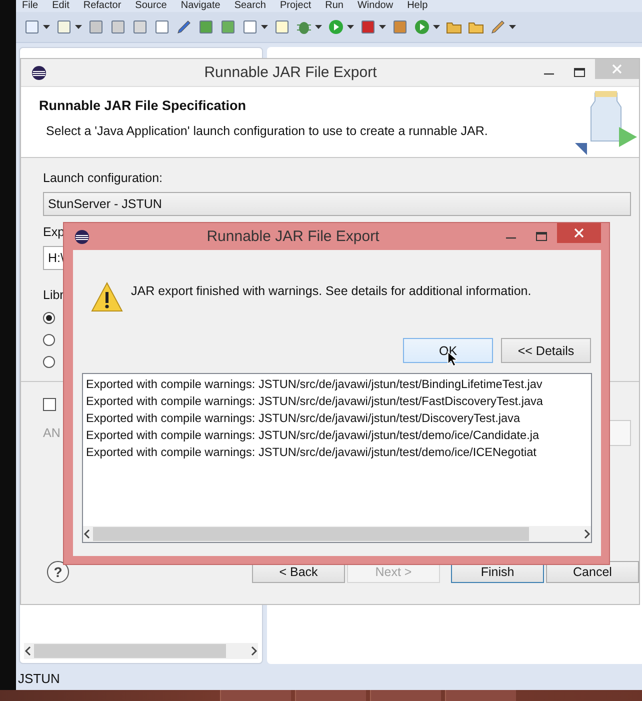 The image size is (642, 701). I want to click on details-line: Exported with compile warnings: JSTUN/src/de/javawi/jstun/test/DiscoveryTest.java, so click(303, 418).